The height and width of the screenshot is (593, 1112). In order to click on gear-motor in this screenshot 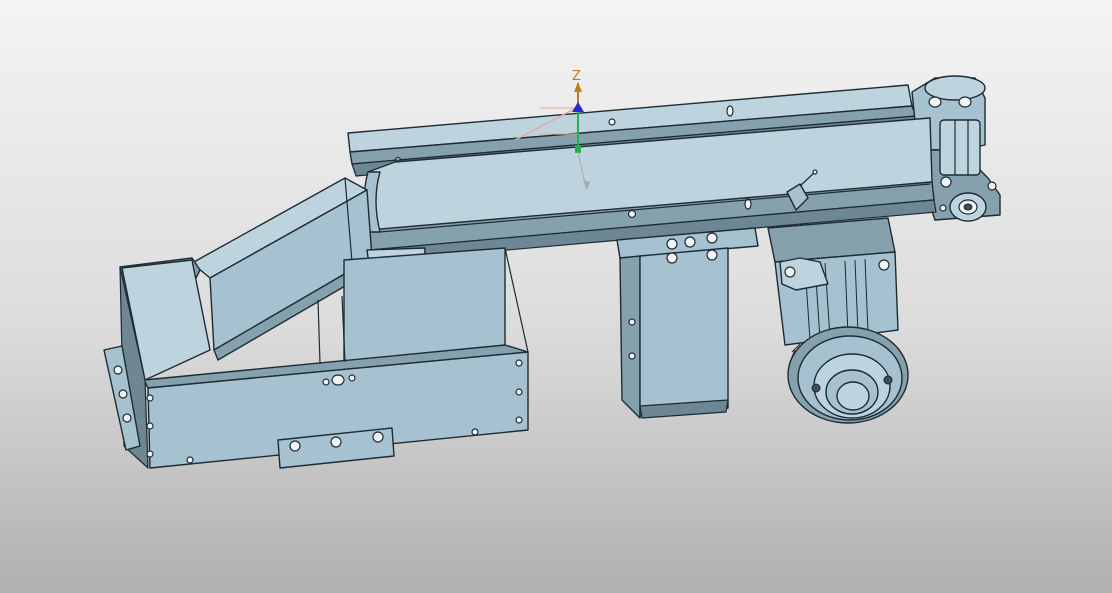, I will do `click(838, 320)`.